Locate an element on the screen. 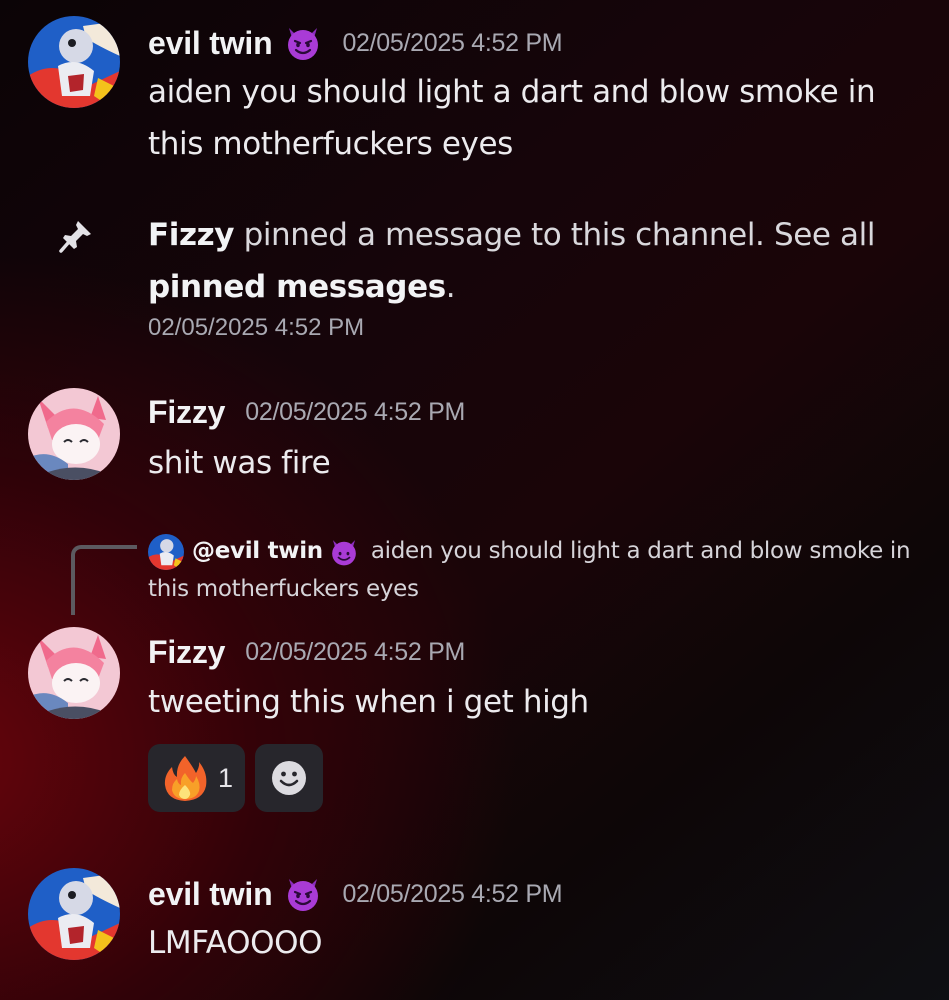 Image resolution: width=949 pixels, height=1000 pixels. system-actor: Fizzy is located at coordinates (191, 235).